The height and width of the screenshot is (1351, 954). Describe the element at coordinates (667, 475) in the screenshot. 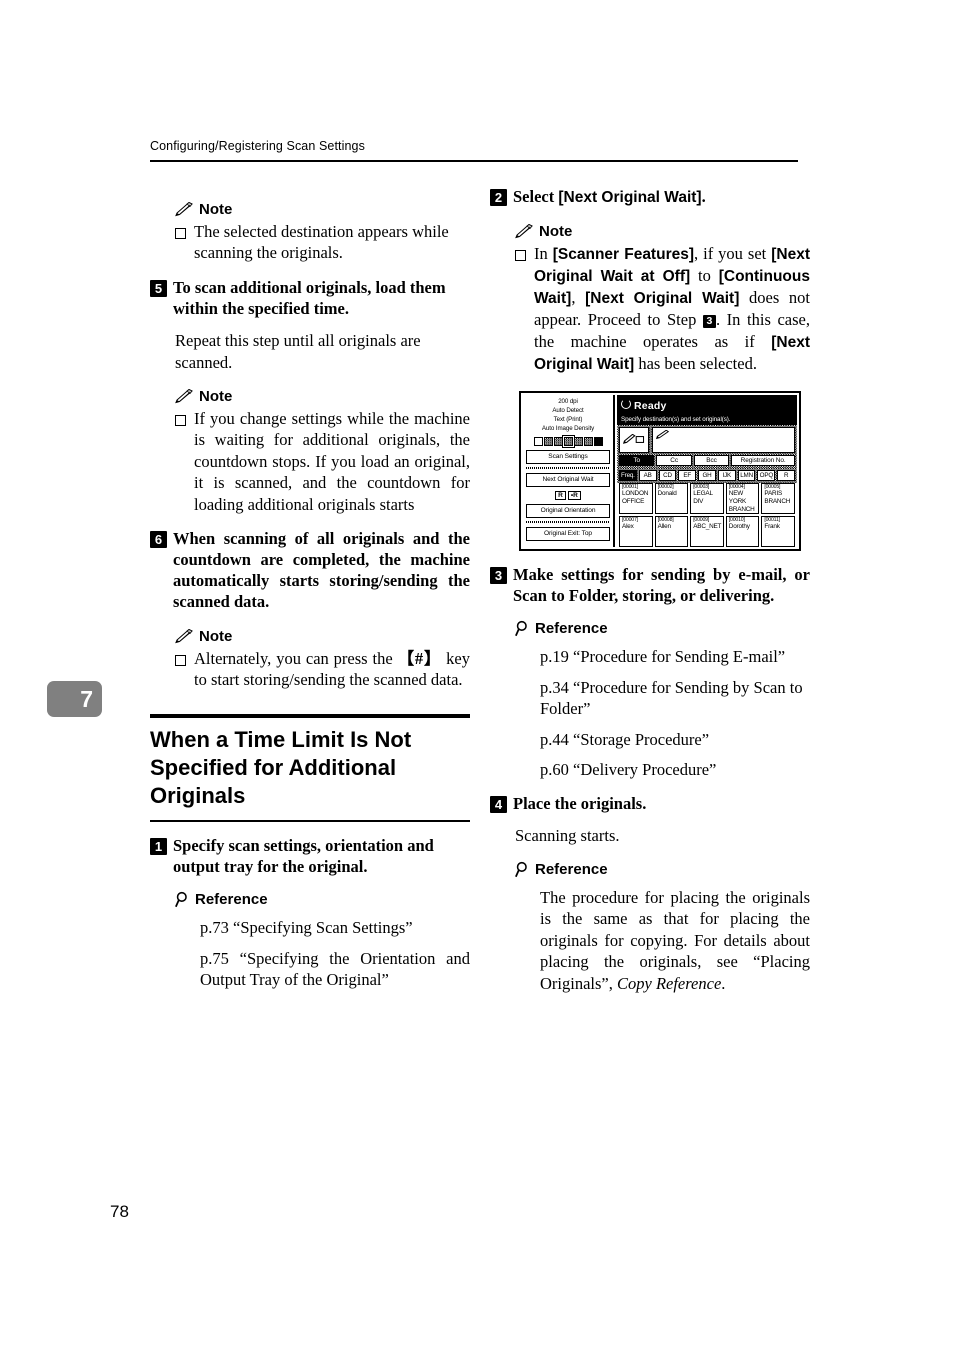

I see `alpha-tab-cd: CD` at that location.